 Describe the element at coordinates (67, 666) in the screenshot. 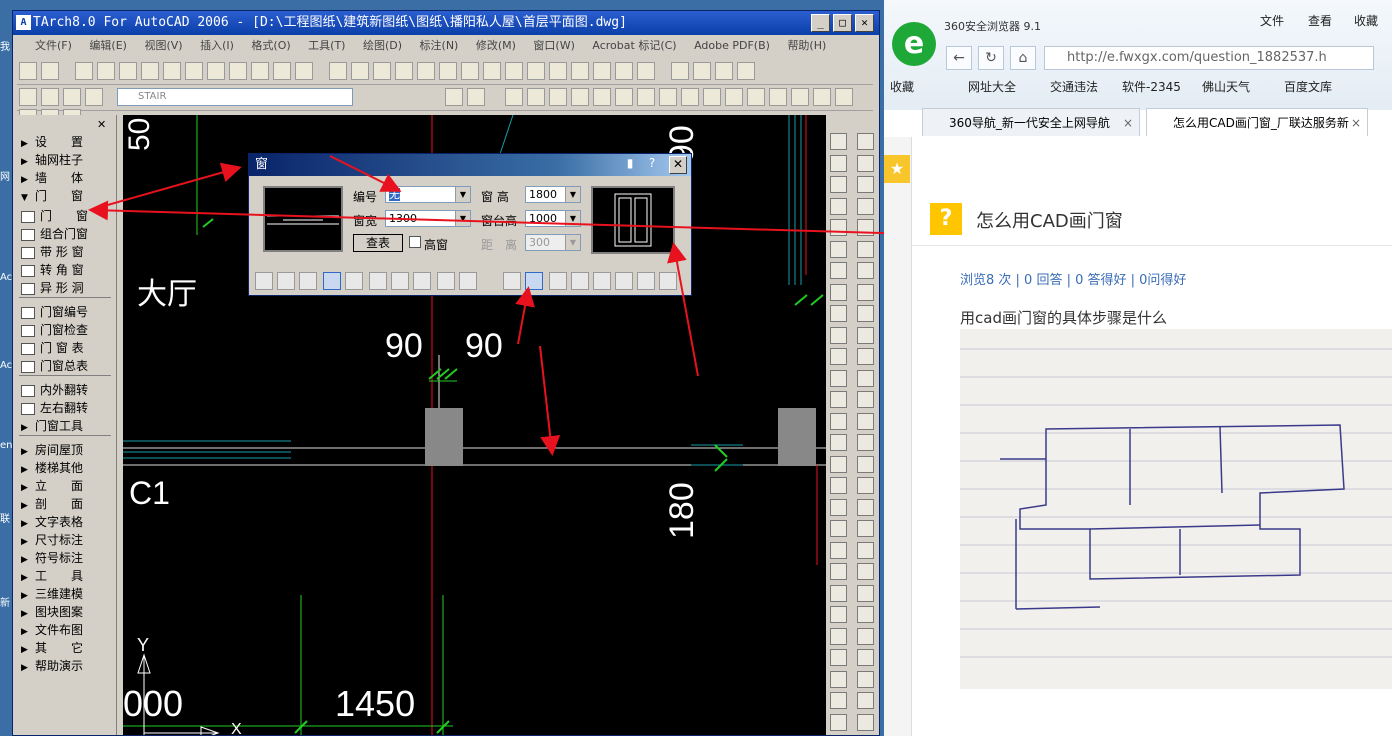

I see `left-menu-item: ▶ 帮助演示` at that location.